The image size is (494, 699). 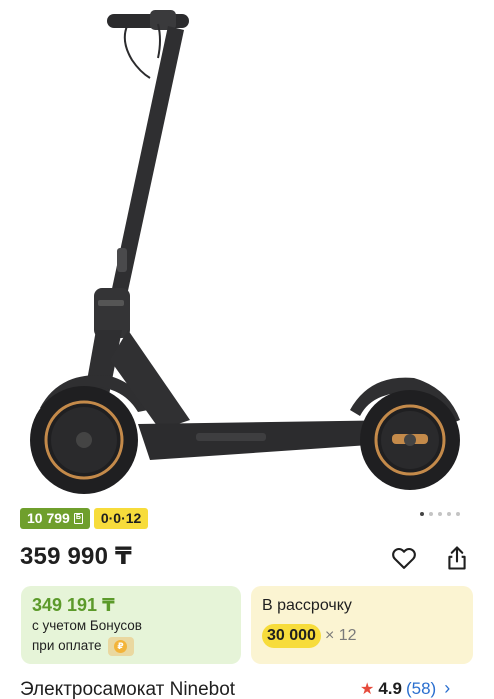 I want to click on bonus-price-card: 349 191 ₸ с учетом Бонусов при оплате ₽, so click(x=131, y=625).